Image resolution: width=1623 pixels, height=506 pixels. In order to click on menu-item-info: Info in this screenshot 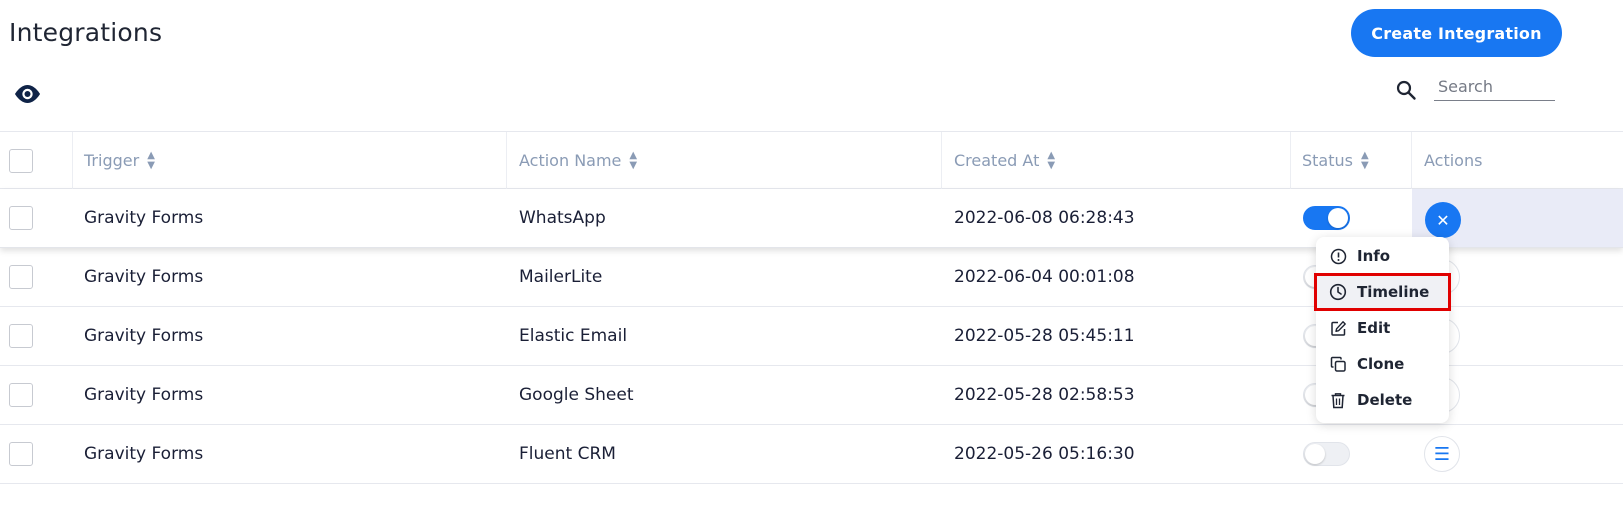, I will do `click(1382, 256)`.